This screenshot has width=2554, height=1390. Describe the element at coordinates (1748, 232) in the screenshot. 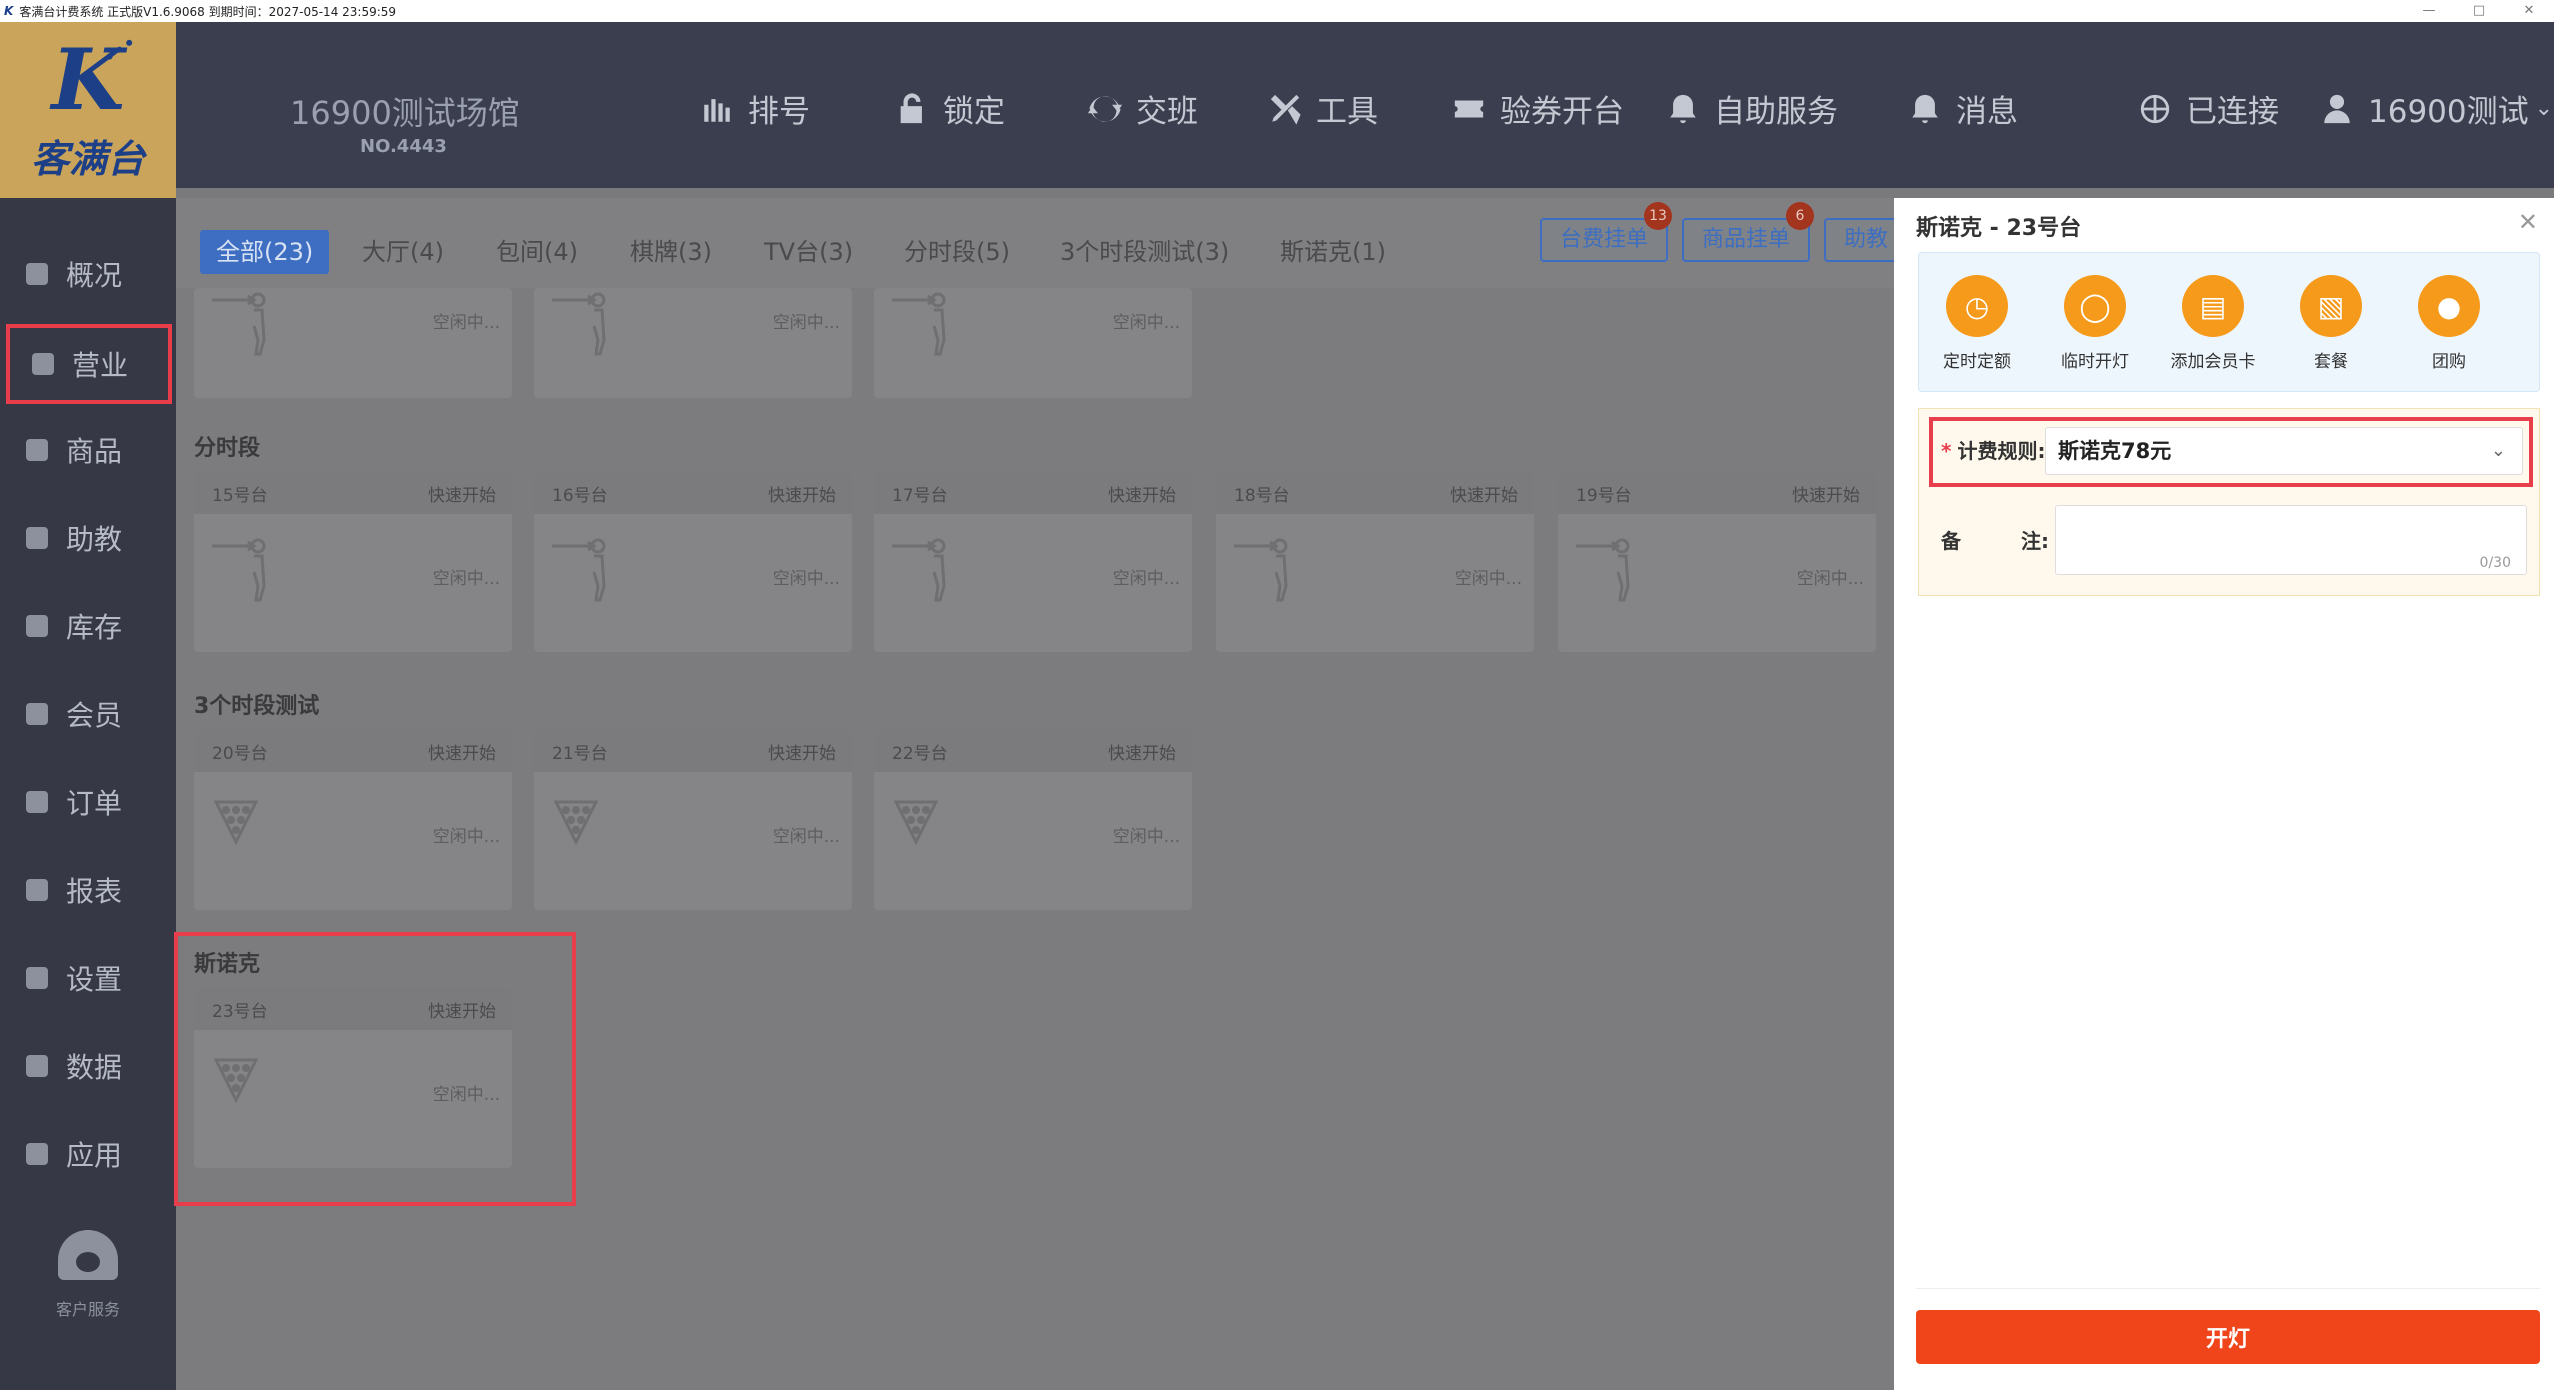

I see `goods-pending-button: 商品挂单 6` at that location.